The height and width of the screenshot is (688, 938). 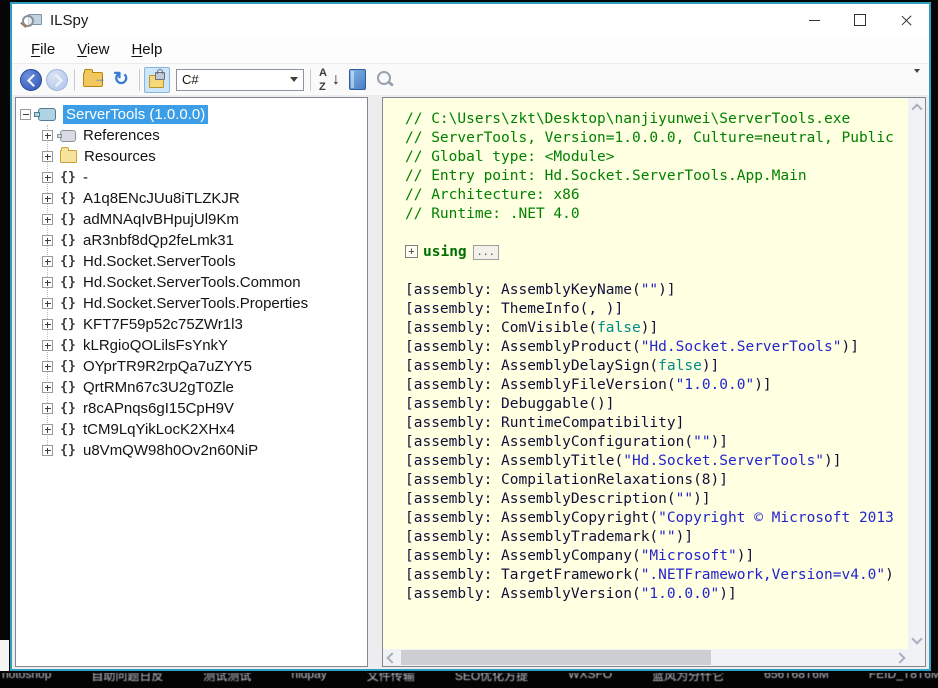 What do you see at coordinates (167, 366) in the screenshot?
I see `tree-item-label: OYprTR9R2rpQa7uZYY5` at bounding box center [167, 366].